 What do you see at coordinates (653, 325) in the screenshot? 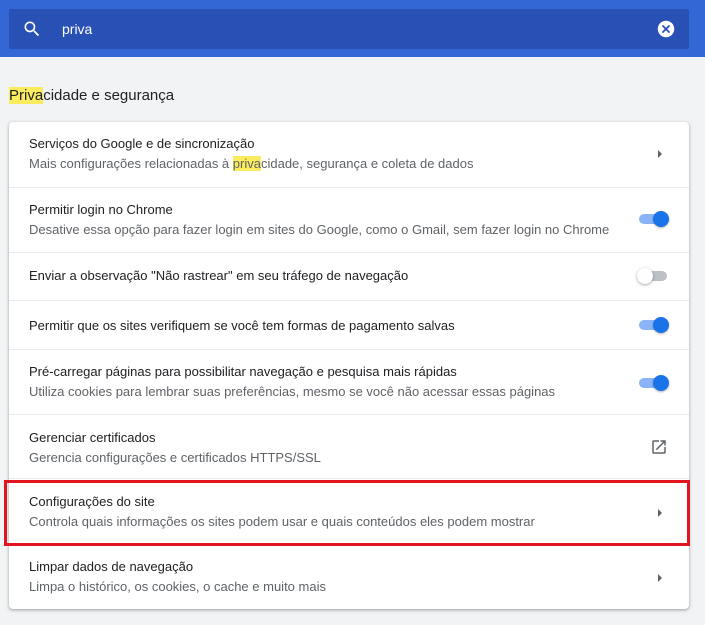
I see `toggle-payment-methods` at bounding box center [653, 325].